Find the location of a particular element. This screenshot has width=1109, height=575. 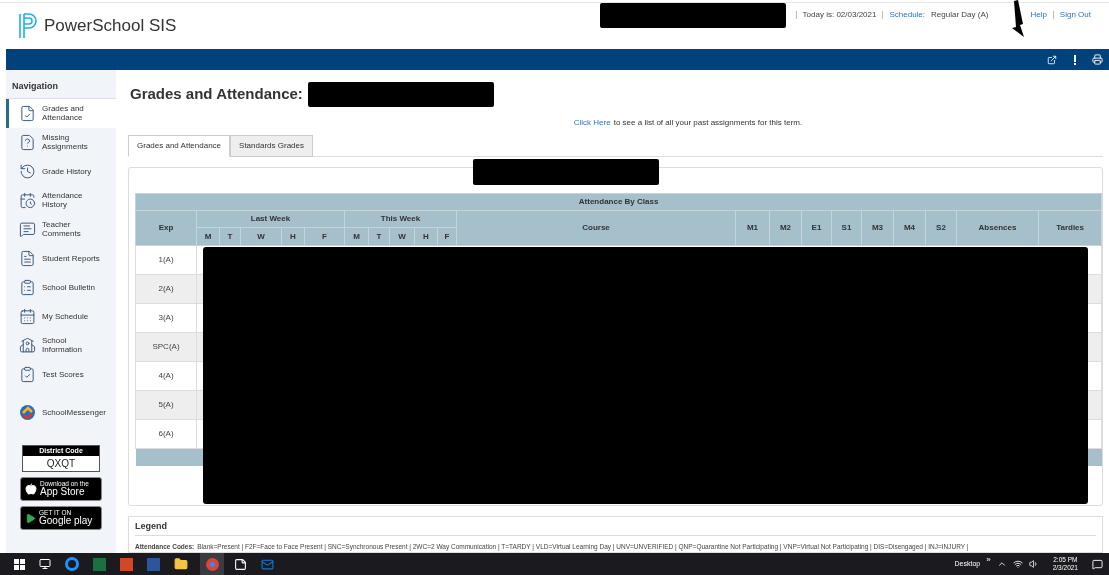

nav-item: Test Scores is located at coordinates (61, 374).